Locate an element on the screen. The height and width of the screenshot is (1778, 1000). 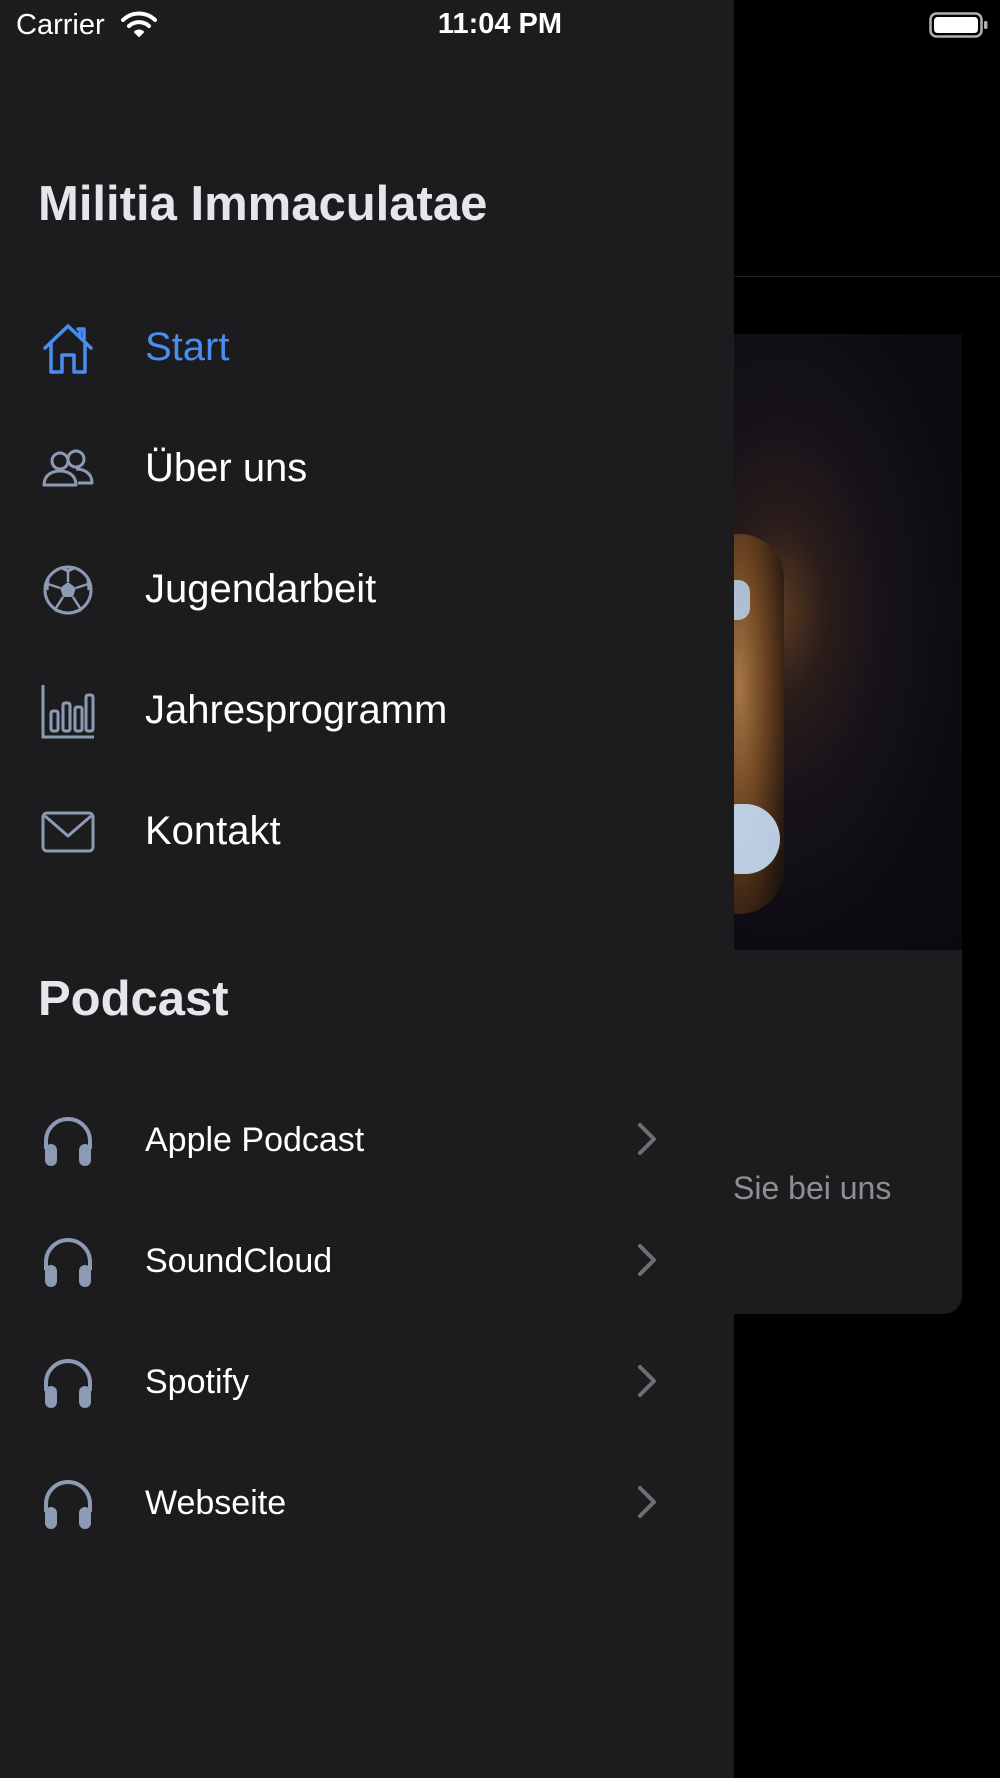
nav-item-label: Über uns is located at coordinates (226, 468).